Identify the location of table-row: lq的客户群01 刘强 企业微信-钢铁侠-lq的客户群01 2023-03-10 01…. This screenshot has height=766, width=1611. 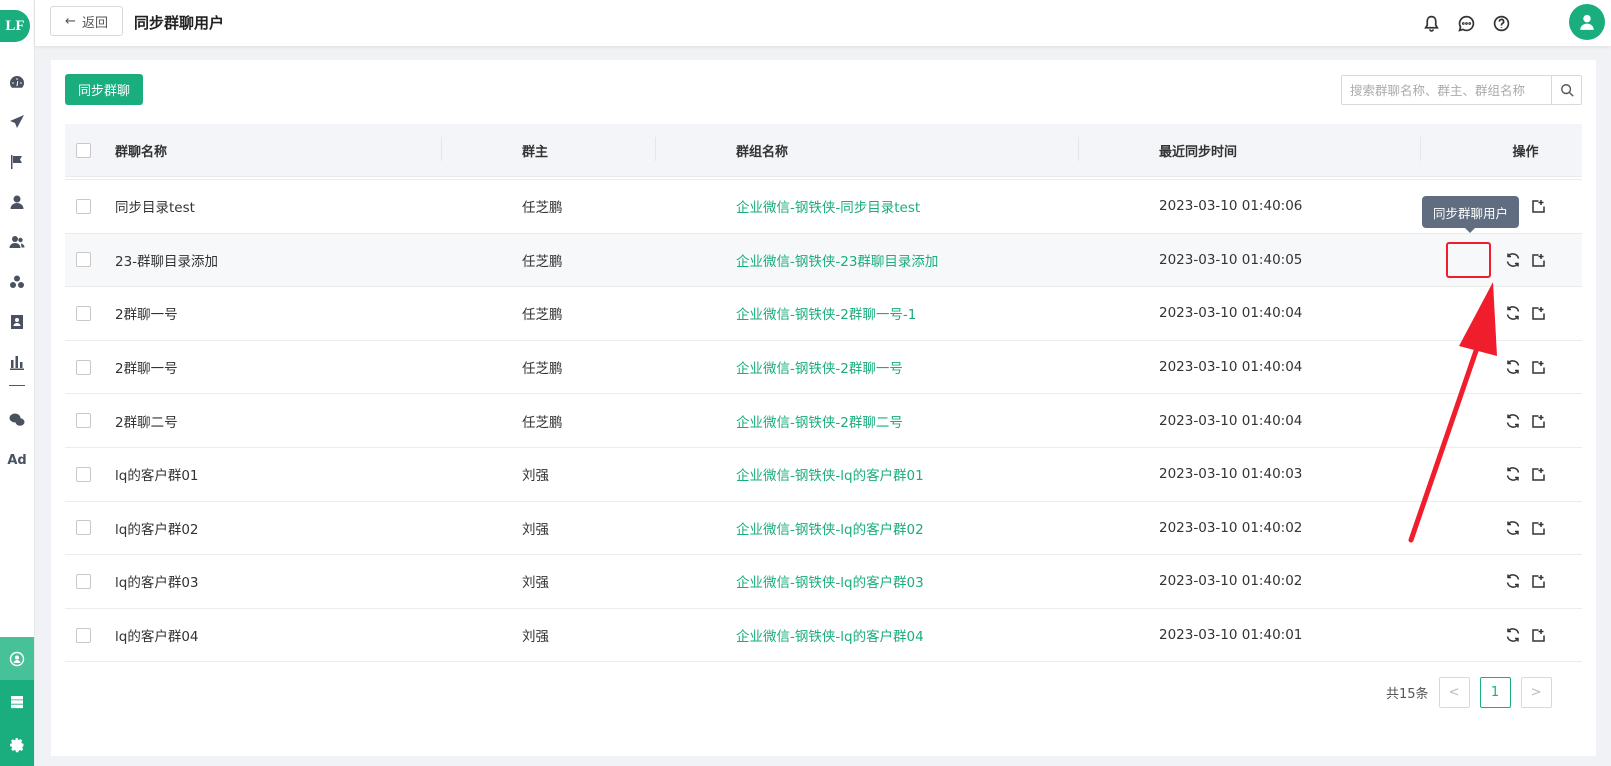
(823, 474).